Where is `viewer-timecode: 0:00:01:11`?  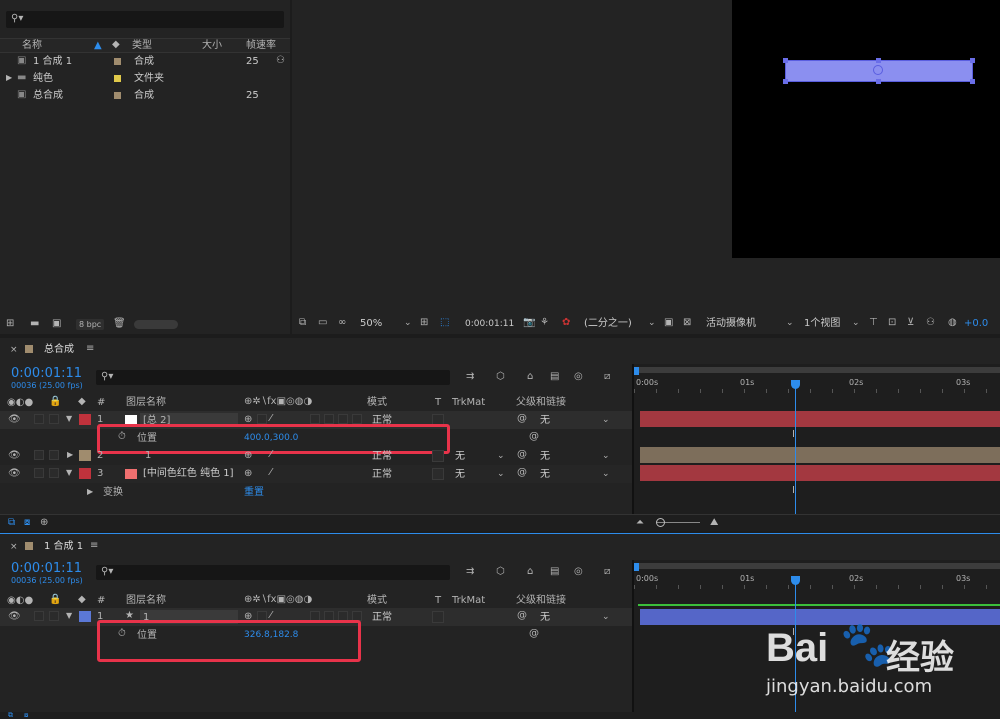 viewer-timecode: 0:00:01:11 is located at coordinates (489, 324).